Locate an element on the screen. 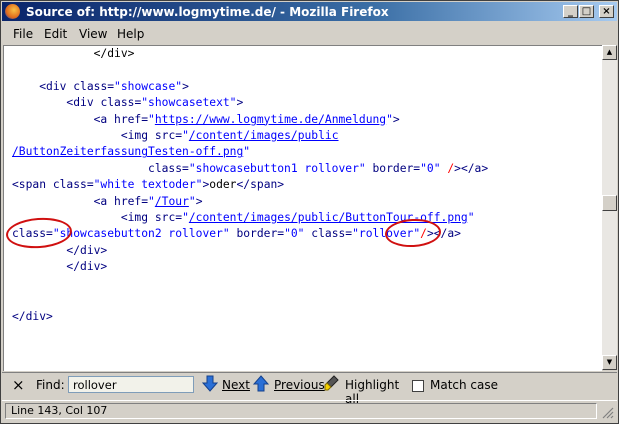 This screenshot has width=619, height=424. close-find-bar-icon: × is located at coordinates (18, 385).